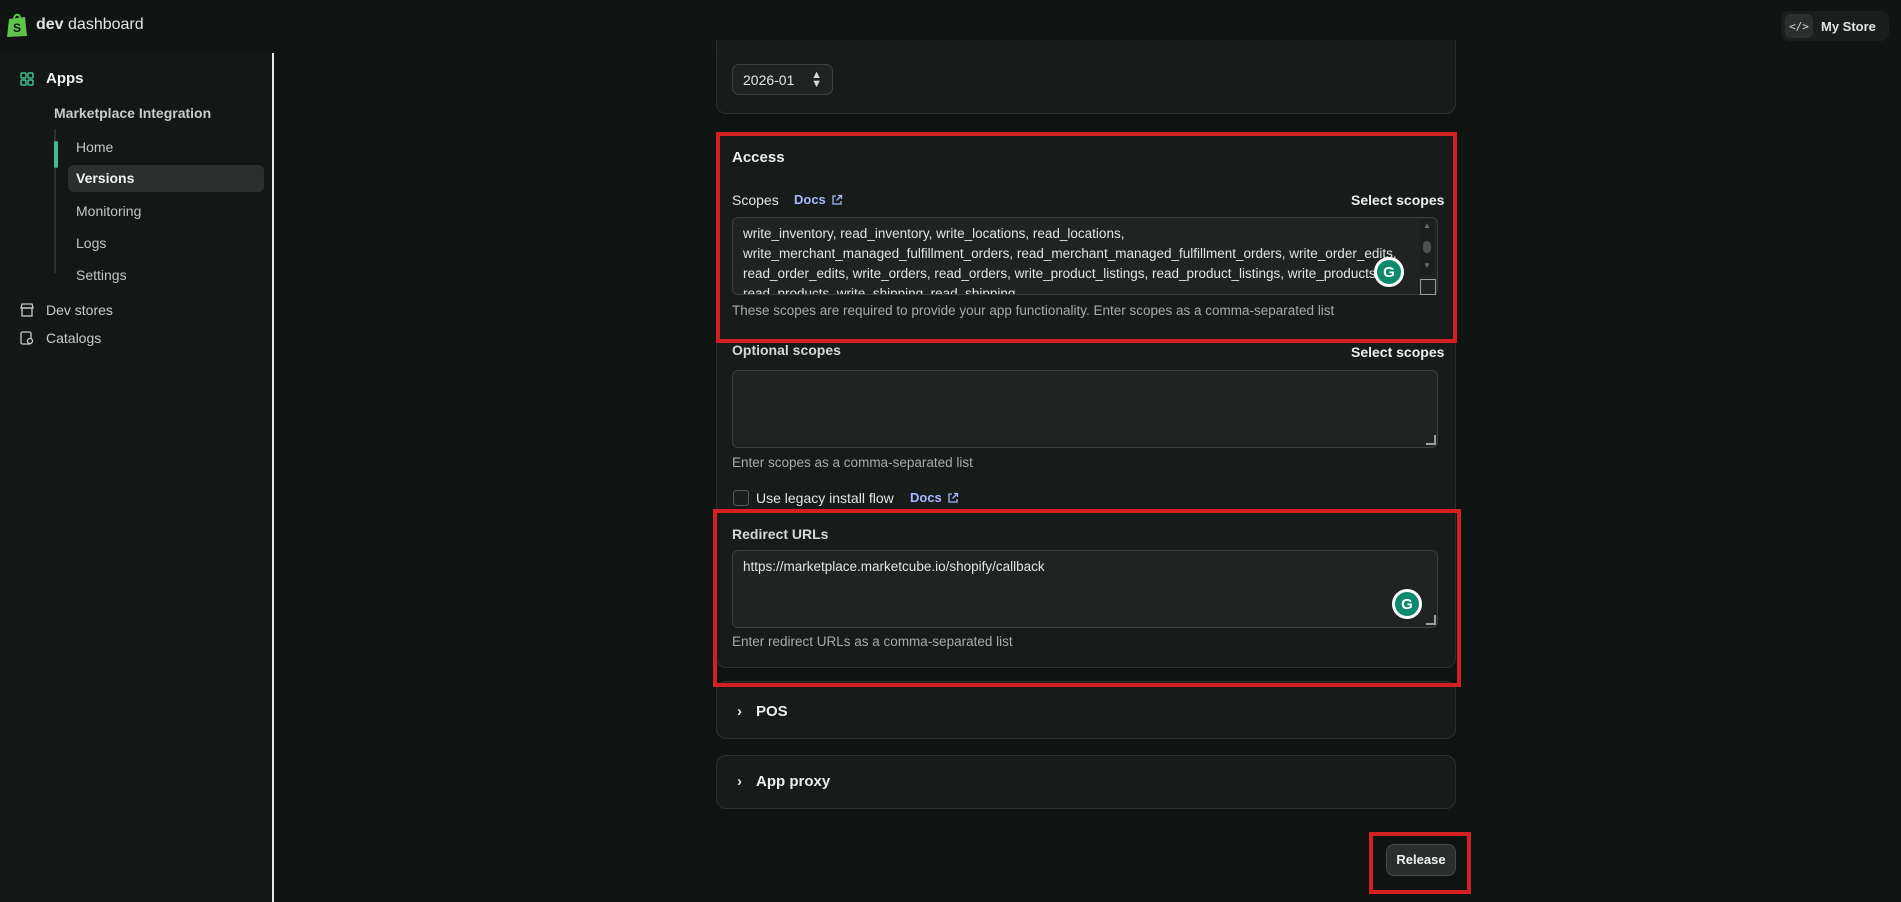 This screenshot has width=1901, height=902. I want to click on code-icon: </>, so click(1799, 26).